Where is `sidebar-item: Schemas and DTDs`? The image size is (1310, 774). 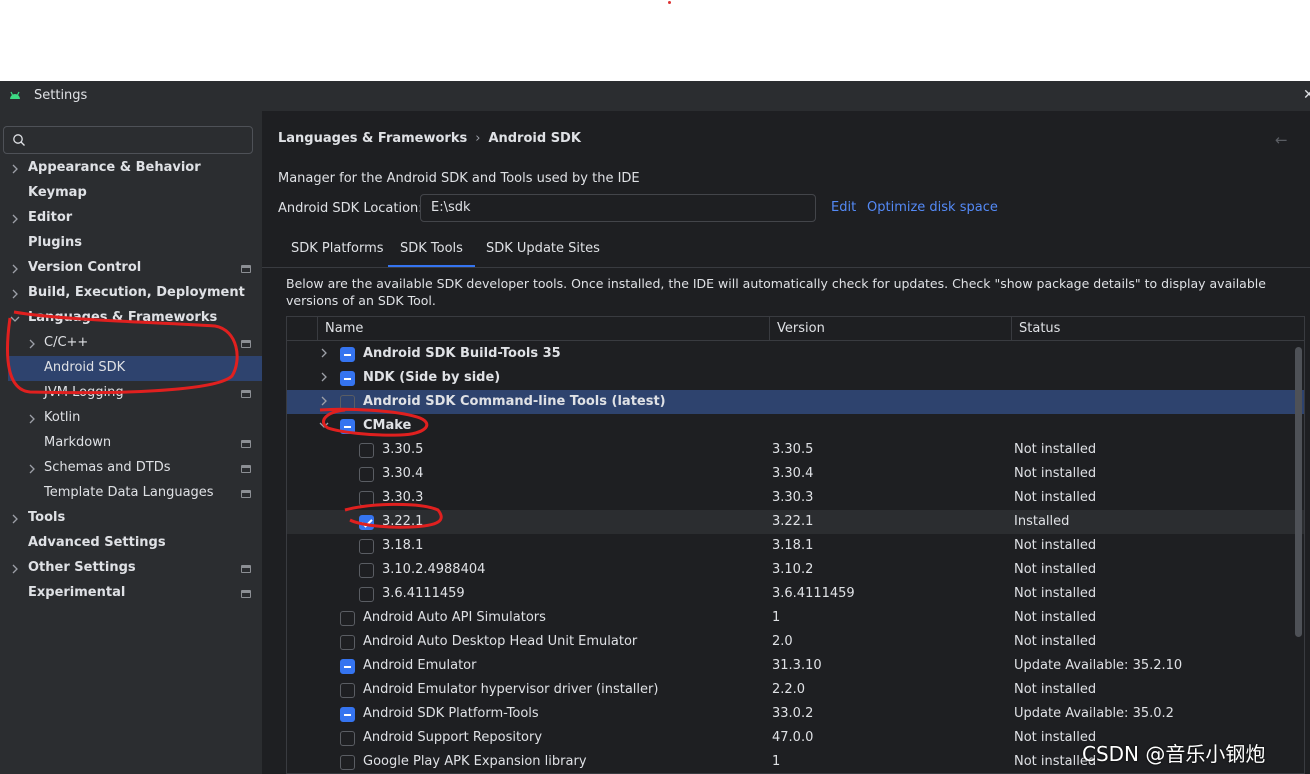
sidebar-item: Schemas and DTDs is located at coordinates (131, 468).